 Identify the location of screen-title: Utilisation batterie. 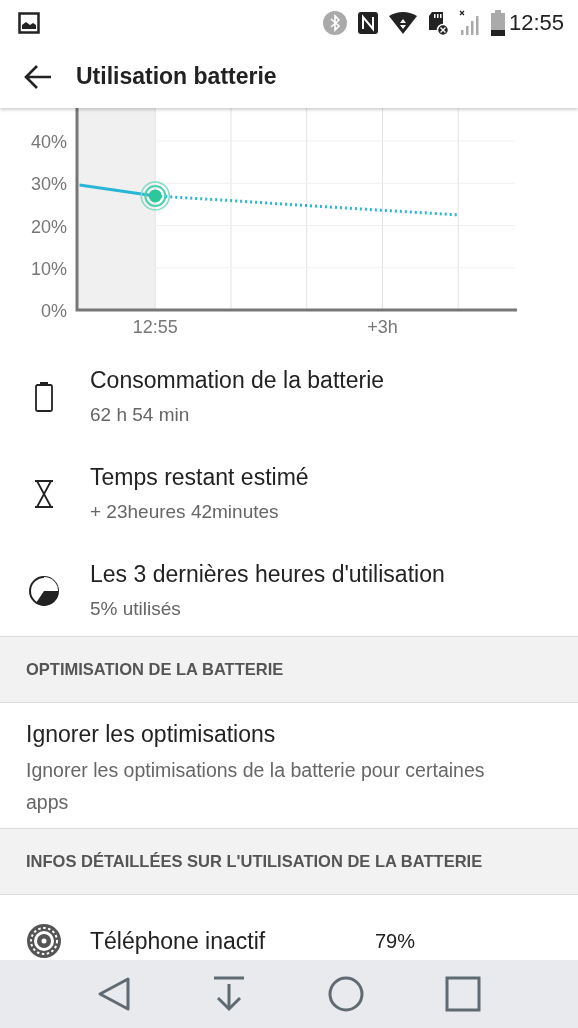
(176, 76).